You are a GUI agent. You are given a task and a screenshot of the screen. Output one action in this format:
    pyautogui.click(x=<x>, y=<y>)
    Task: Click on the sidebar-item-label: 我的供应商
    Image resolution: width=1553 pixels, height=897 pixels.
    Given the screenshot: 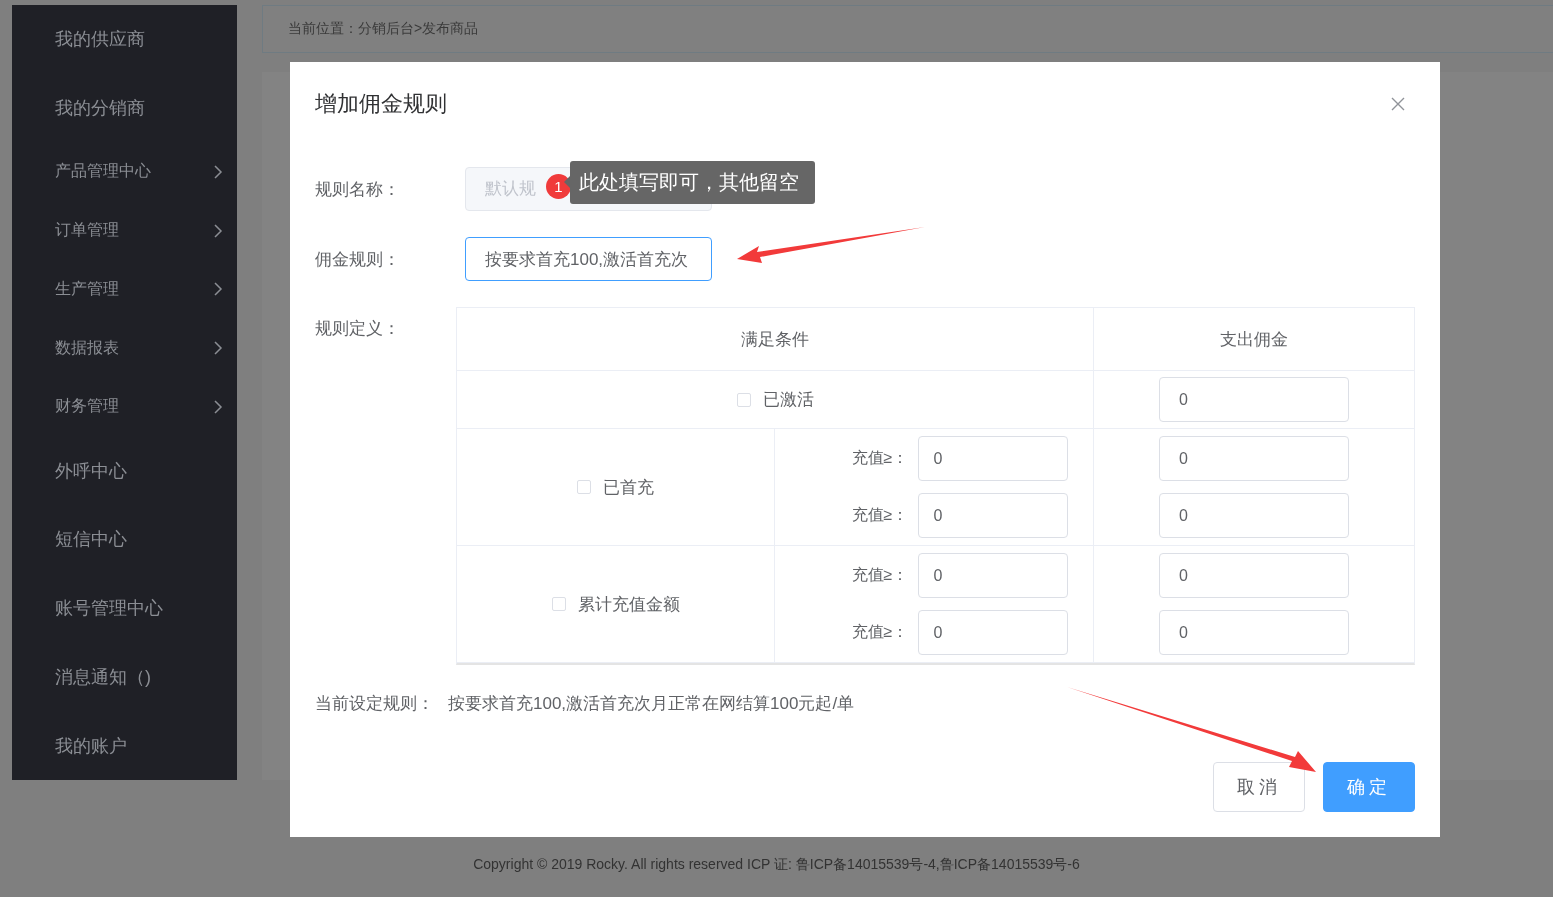 What is the action you would take?
    pyautogui.click(x=100, y=40)
    